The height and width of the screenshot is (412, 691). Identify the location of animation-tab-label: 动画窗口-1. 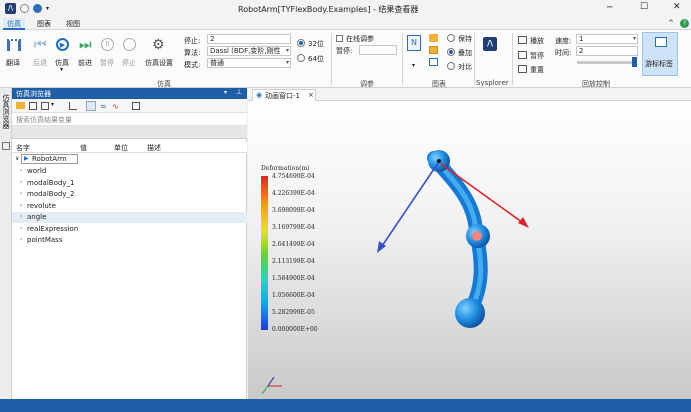
(282, 96).